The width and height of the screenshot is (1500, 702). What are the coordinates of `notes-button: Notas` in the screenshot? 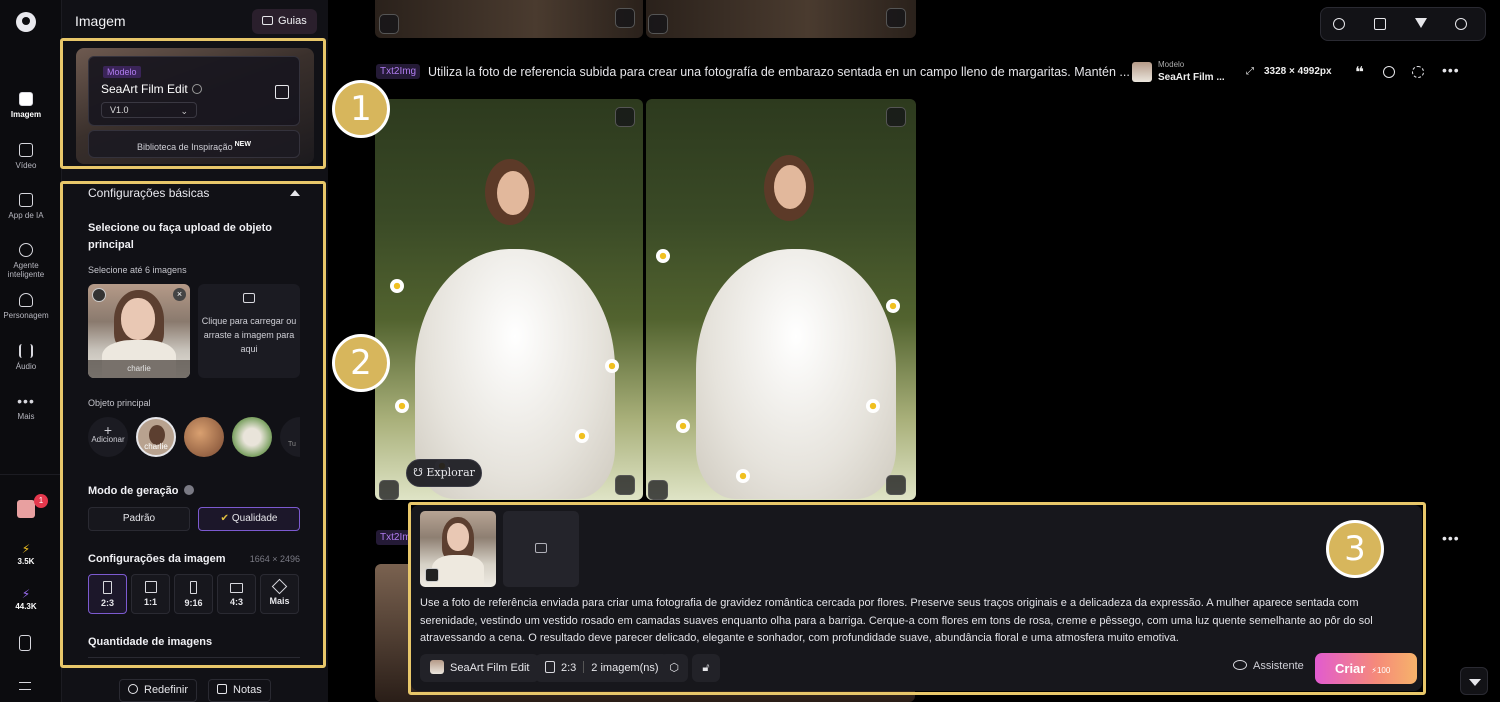 It's located at (239, 690).